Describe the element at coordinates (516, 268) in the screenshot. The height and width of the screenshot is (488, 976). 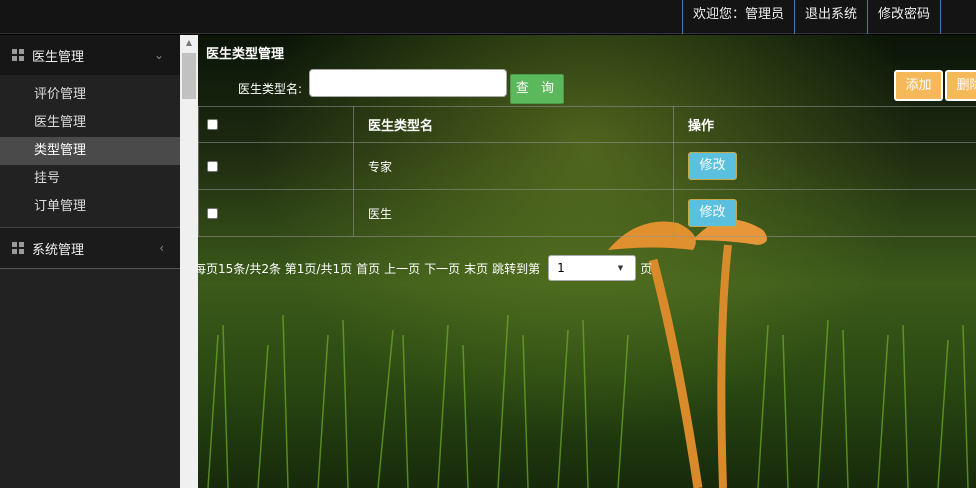
I see `pager-jump-label: 跳转到第` at that location.